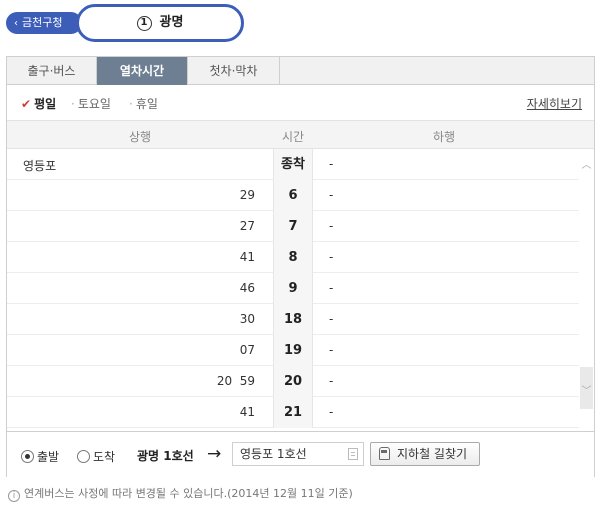  Describe the element at coordinates (444, 137) in the screenshot. I see `column-down: 하행` at that location.